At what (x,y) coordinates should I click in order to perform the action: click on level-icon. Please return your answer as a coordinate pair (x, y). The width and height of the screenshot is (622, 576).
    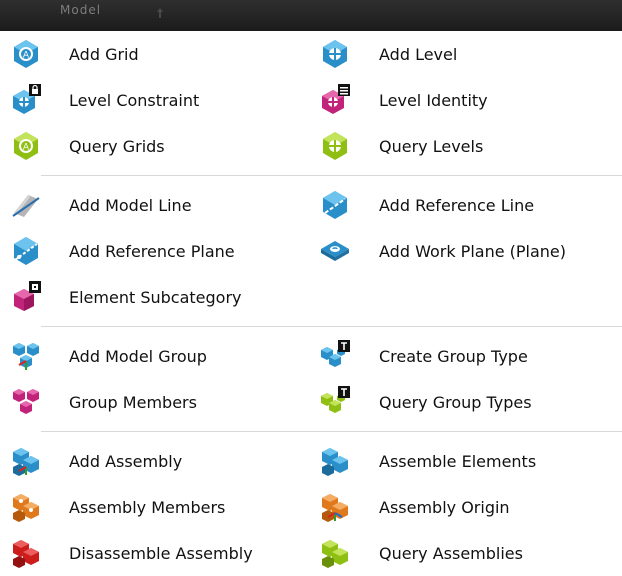
    Looking at the image, I should click on (335, 54).